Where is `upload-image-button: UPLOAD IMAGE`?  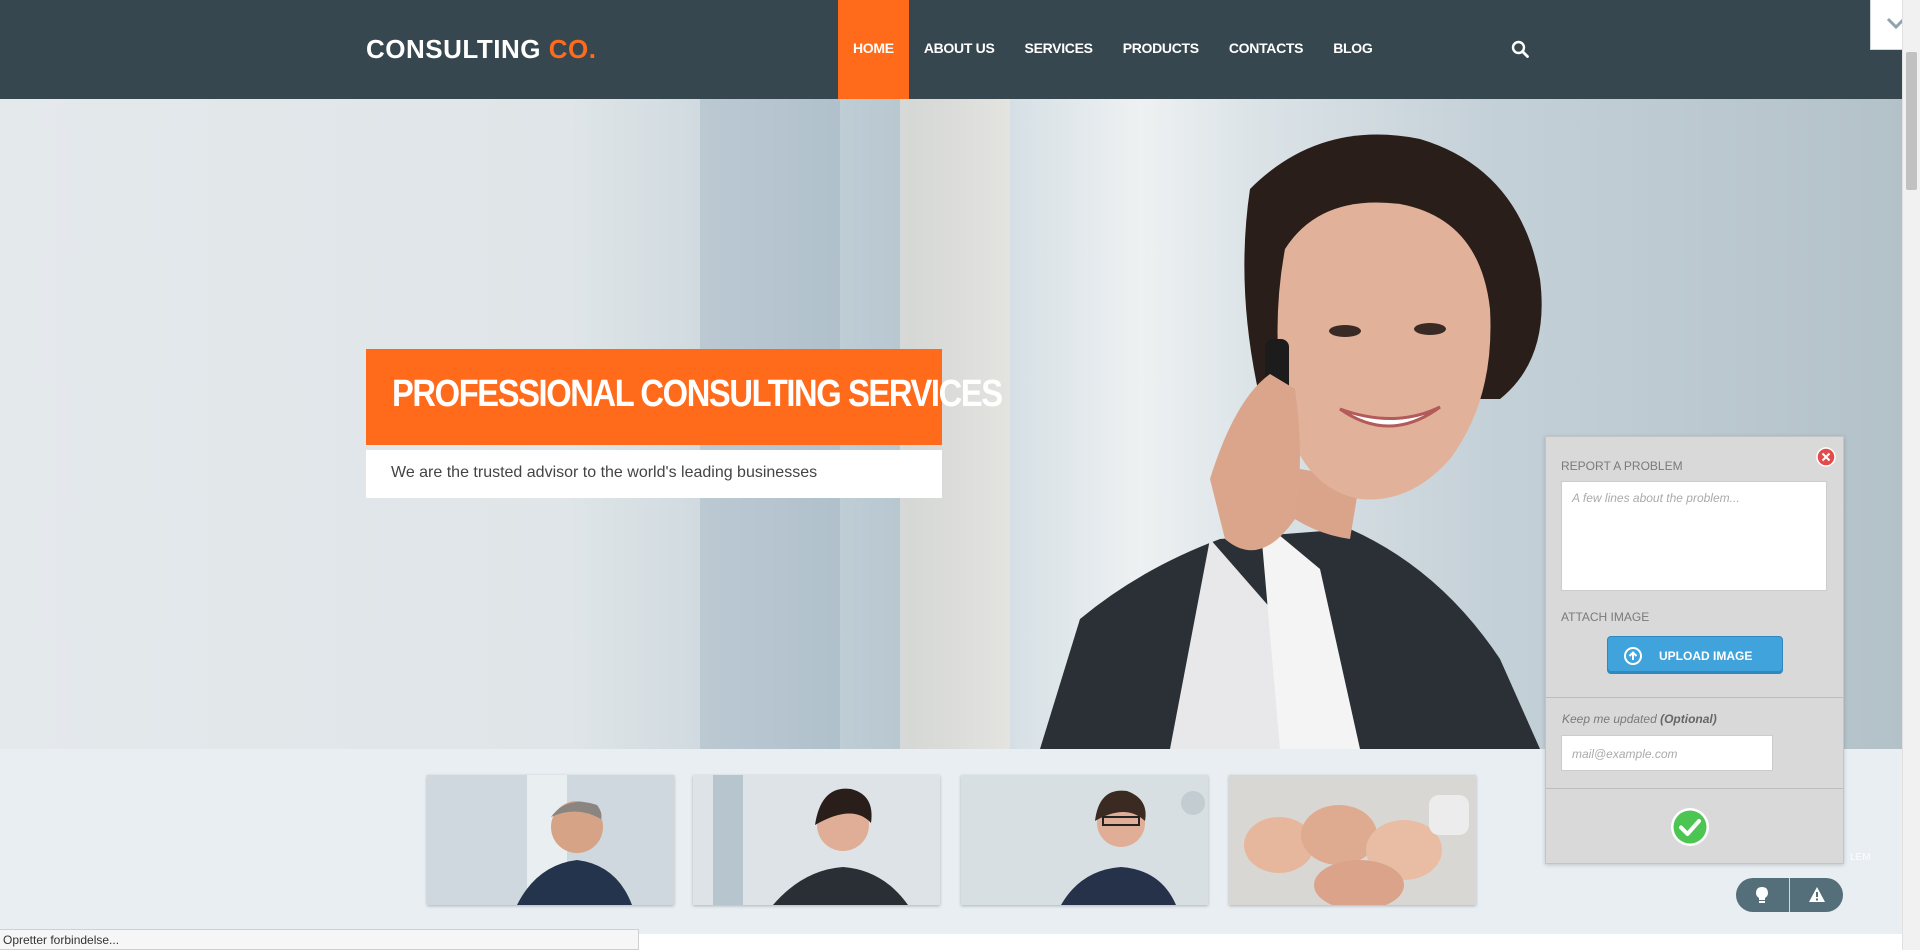 upload-image-button: UPLOAD IMAGE is located at coordinates (1695, 655).